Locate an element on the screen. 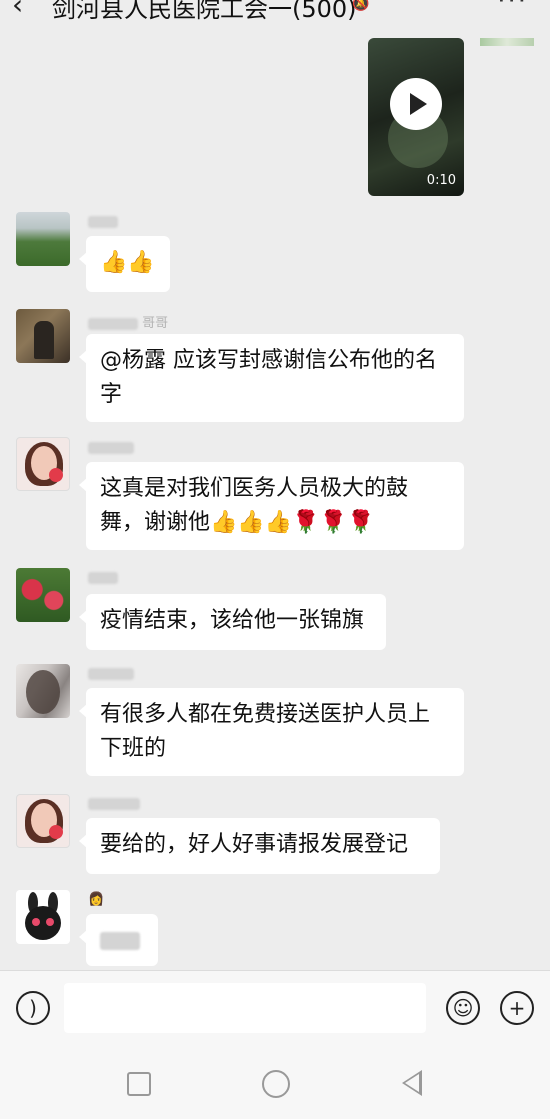  message-bubble: 要给的，好人好事请报发展登记 is located at coordinates (259, 846).